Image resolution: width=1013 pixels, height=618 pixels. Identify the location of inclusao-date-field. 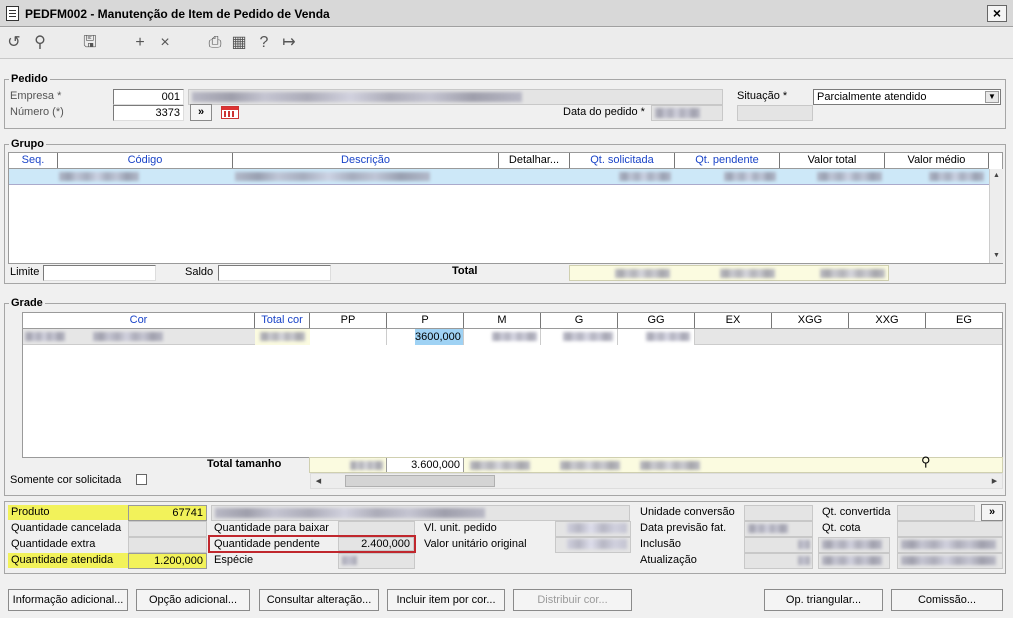
(950, 545).